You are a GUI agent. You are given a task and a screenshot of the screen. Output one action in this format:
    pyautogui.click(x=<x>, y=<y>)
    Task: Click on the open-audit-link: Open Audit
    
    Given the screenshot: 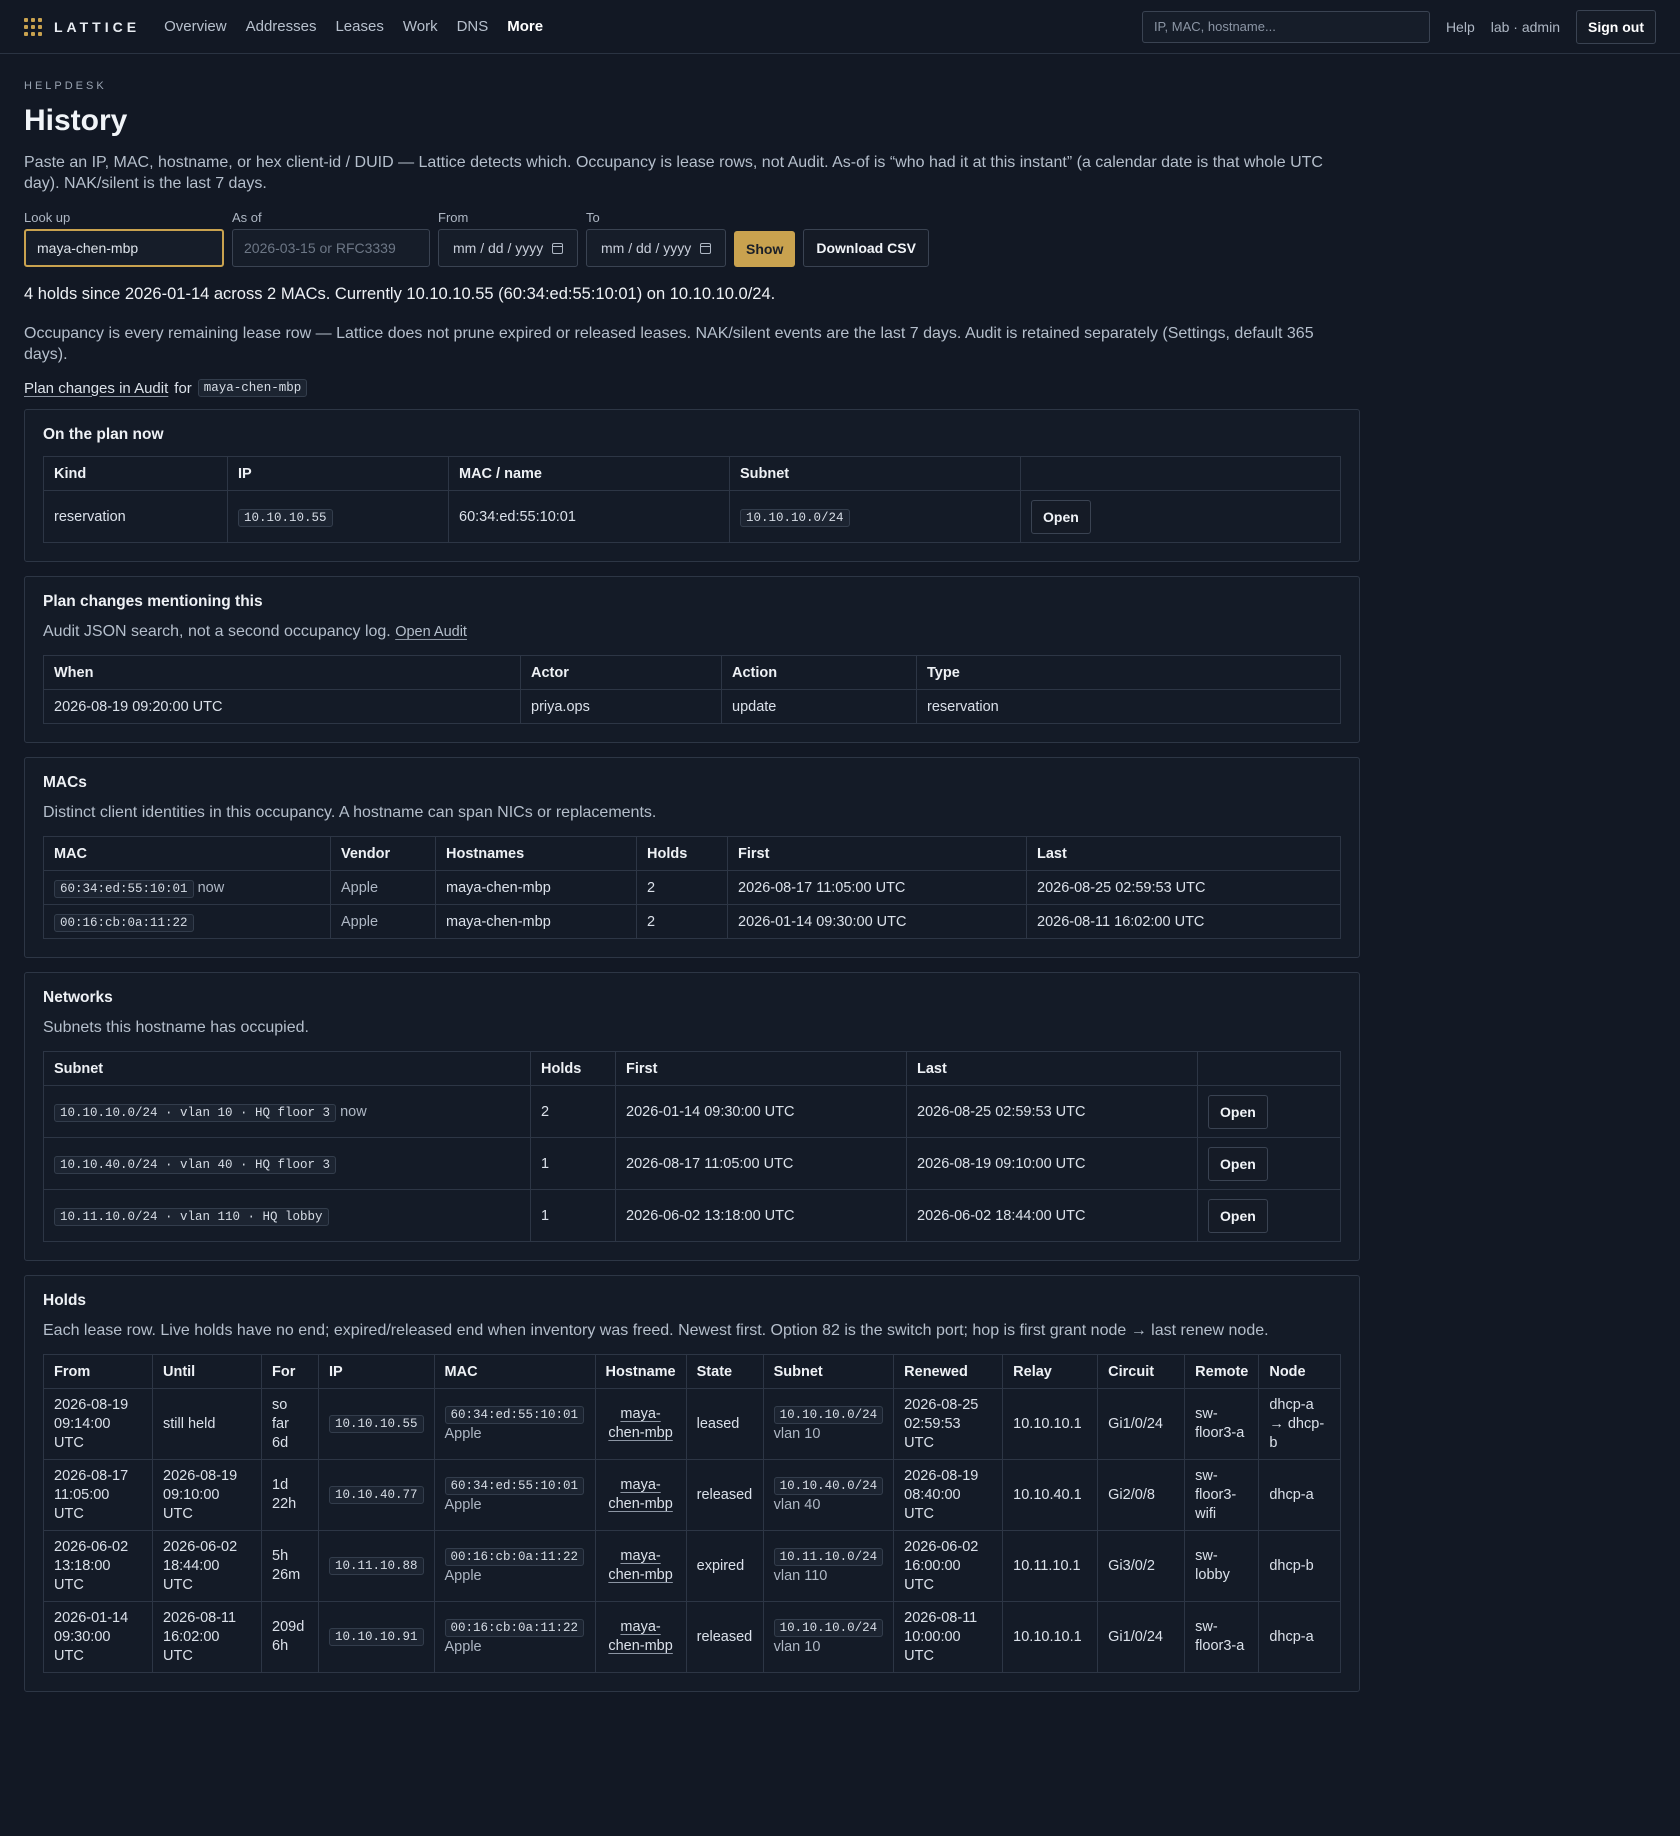 What is the action you would take?
    pyautogui.click(x=431, y=632)
    